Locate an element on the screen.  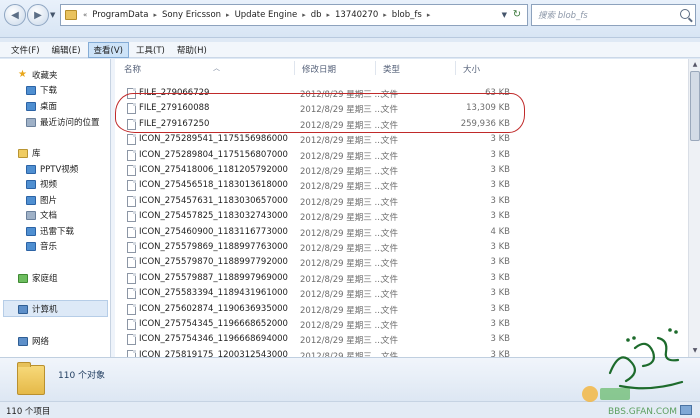
vertical-scrollbar: ▲ ▼ is located at coordinates (694, 208).